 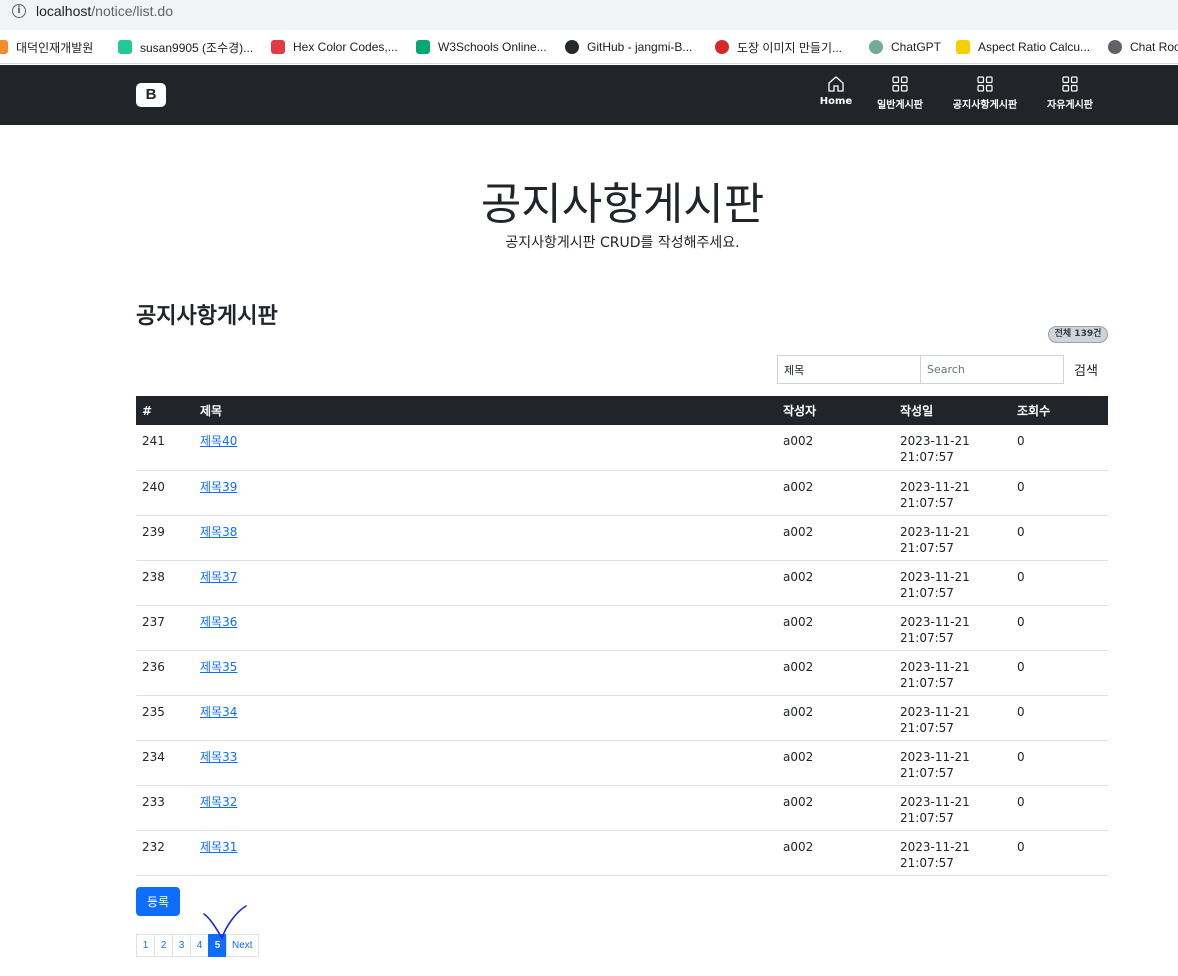 What do you see at coordinates (485, 538) in the screenshot?
I see `row-title-cell: 제목38` at bounding box center [485, 538].